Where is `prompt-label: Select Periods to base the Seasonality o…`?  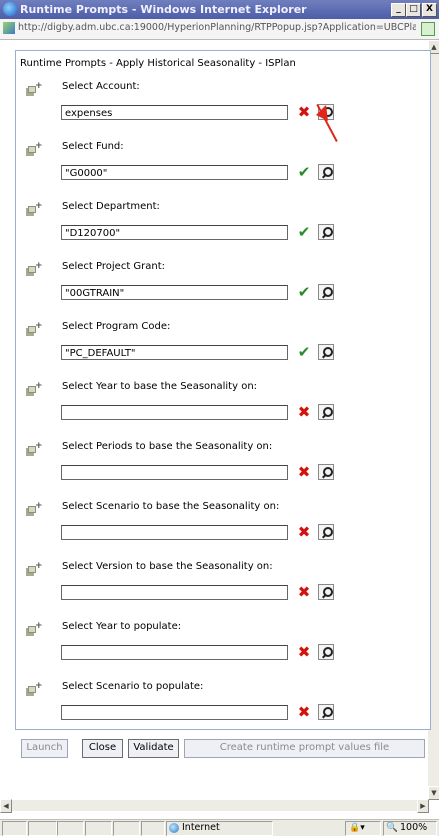
prompt-label: Select Periods to base the Seasonality o… is located at coordinates (167, 446).